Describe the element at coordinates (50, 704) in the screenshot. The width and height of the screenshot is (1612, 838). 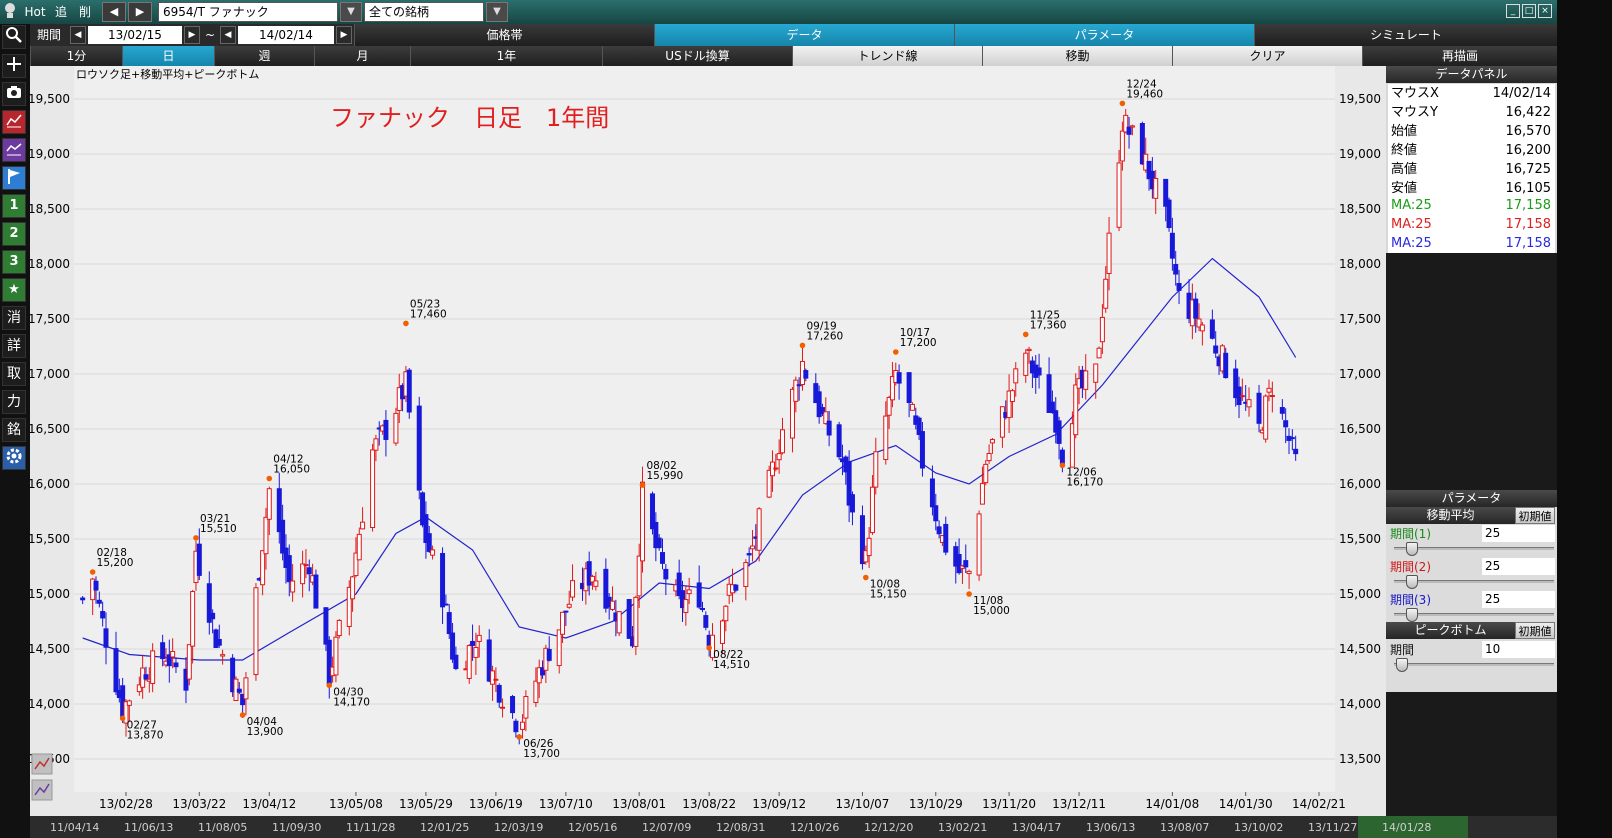
I see `y-axis-label-left: 14,000` at that location.